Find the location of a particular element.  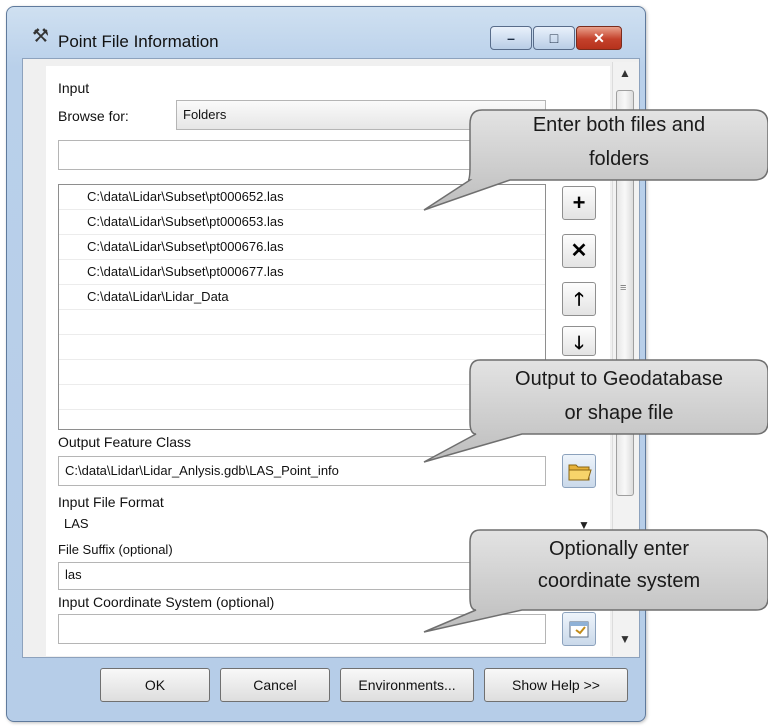

callout-coordinate-line1: Optionally enter is located at coordinates (619, 549).